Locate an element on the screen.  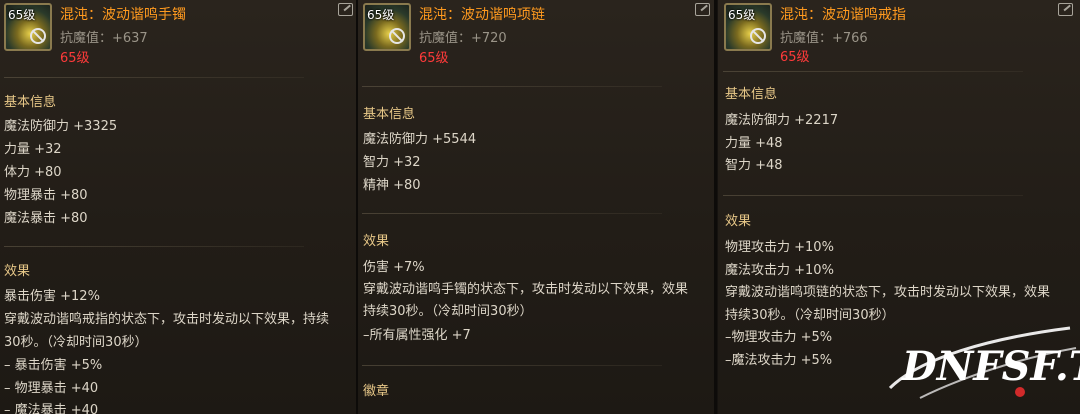
item-name: 混沌：波动谐鸣项链 is located at coordinates (482, 15).